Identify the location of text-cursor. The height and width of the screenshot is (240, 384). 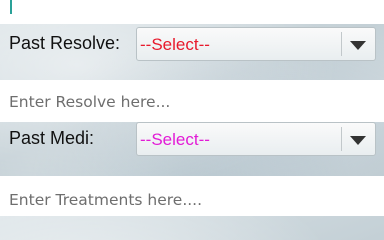
(11, 7).